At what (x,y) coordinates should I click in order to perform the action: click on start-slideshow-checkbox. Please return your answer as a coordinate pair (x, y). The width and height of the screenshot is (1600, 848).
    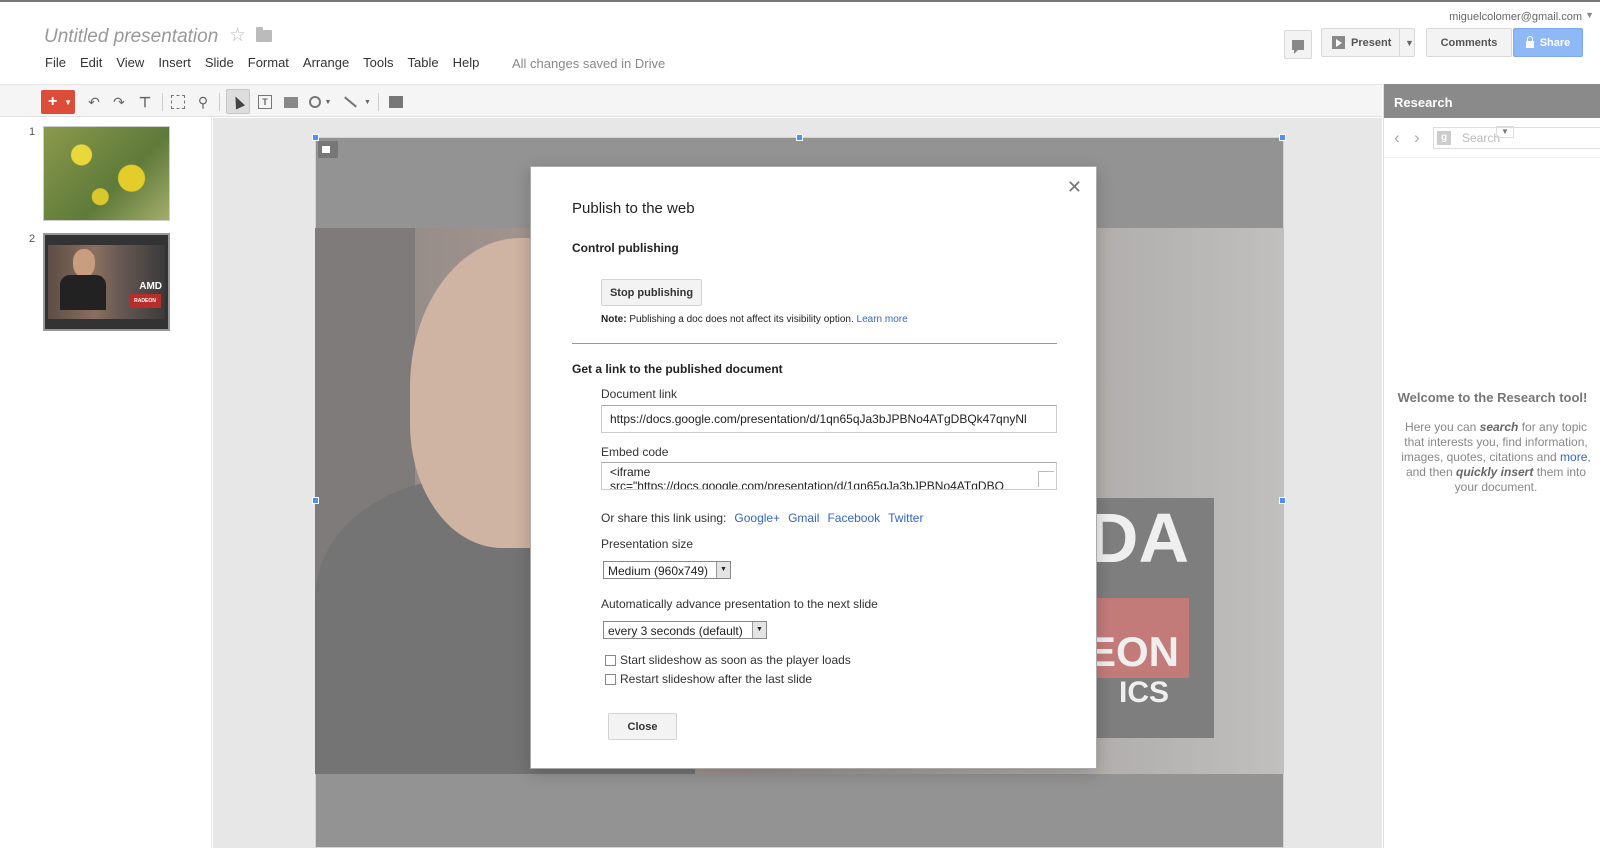
    Looking at the image, I should click on (610, 660).